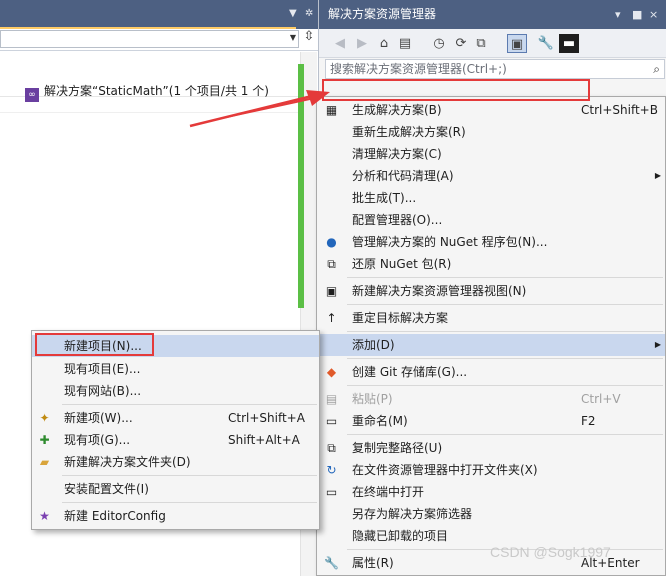 This screenshot has width=666, height=576. Describe the element at coordinates (175, 440) in the screenshot. I see `submenu-item-existing-item: ✚ 现有项(G)... Shift+Alt+A` at that location.